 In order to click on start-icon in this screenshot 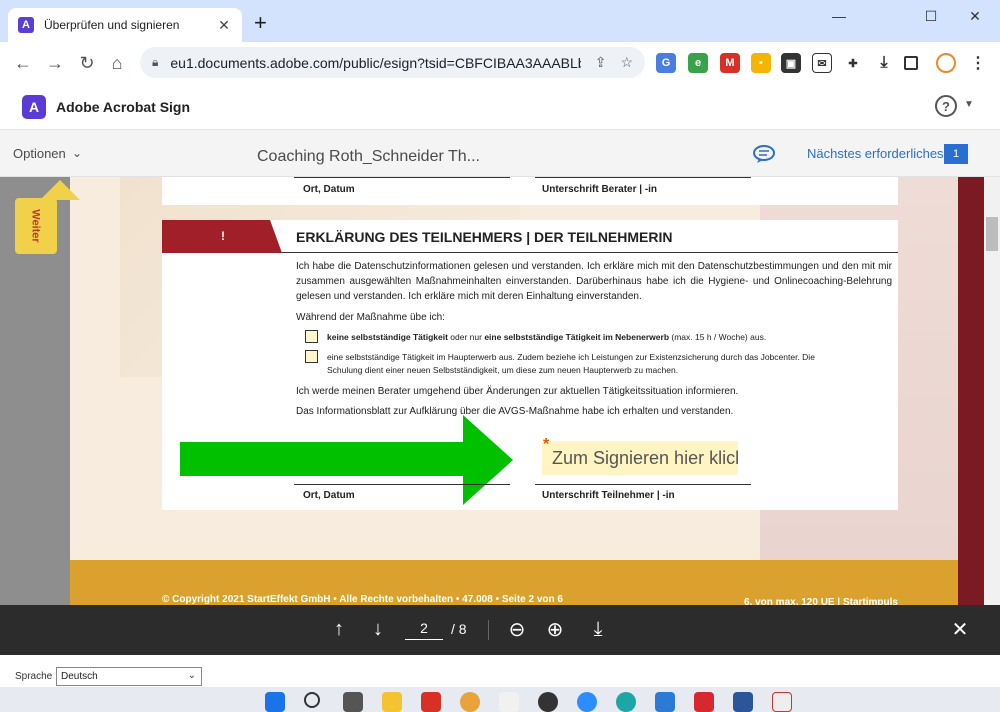, I will do `click(275, 702)`.